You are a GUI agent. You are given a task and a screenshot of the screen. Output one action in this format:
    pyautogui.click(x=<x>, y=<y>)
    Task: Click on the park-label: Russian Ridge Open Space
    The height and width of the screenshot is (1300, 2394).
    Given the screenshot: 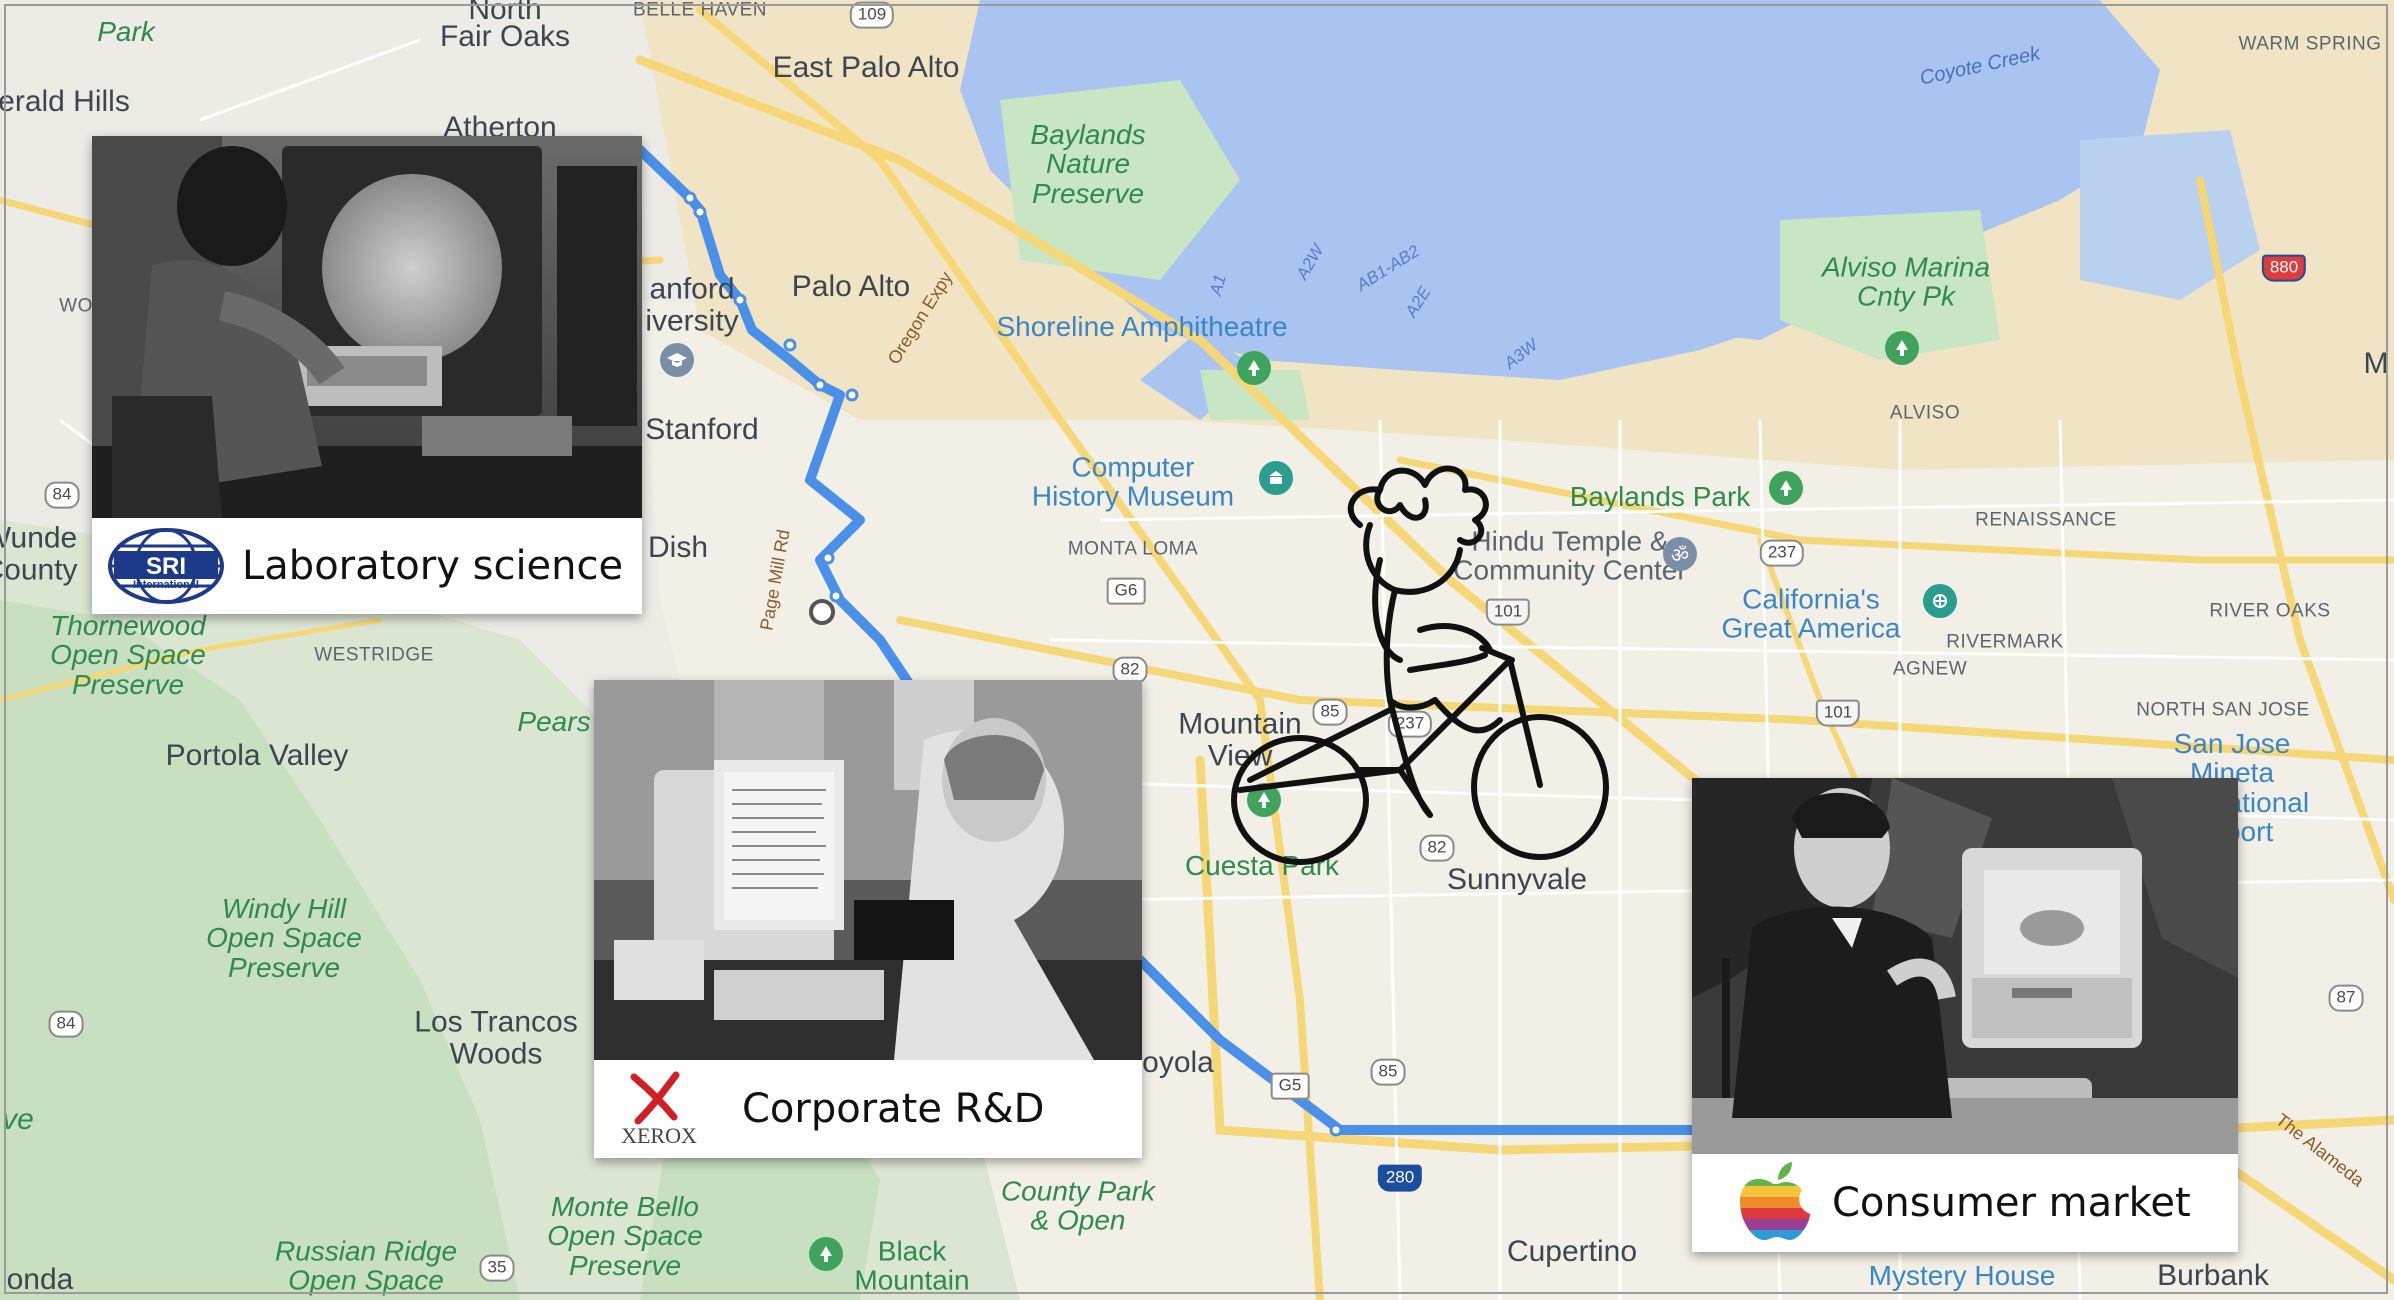 What is the action you would take?
    pyautogui.click(x=366, y=1265)
    